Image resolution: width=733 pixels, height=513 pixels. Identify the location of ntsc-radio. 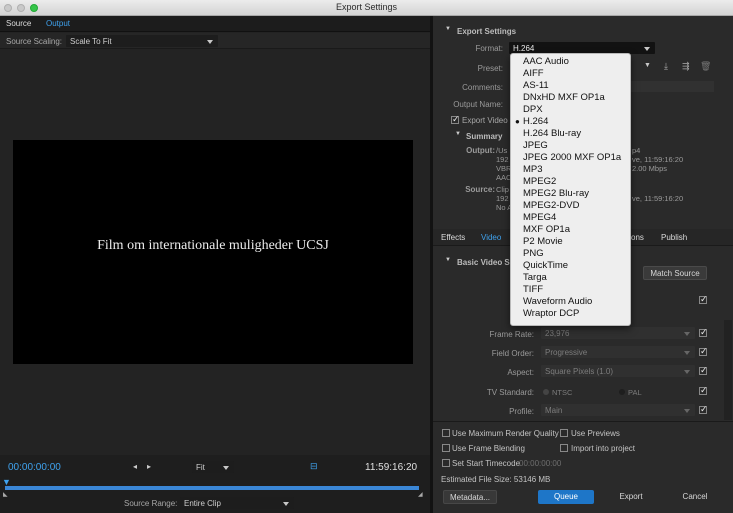
(546, 392).